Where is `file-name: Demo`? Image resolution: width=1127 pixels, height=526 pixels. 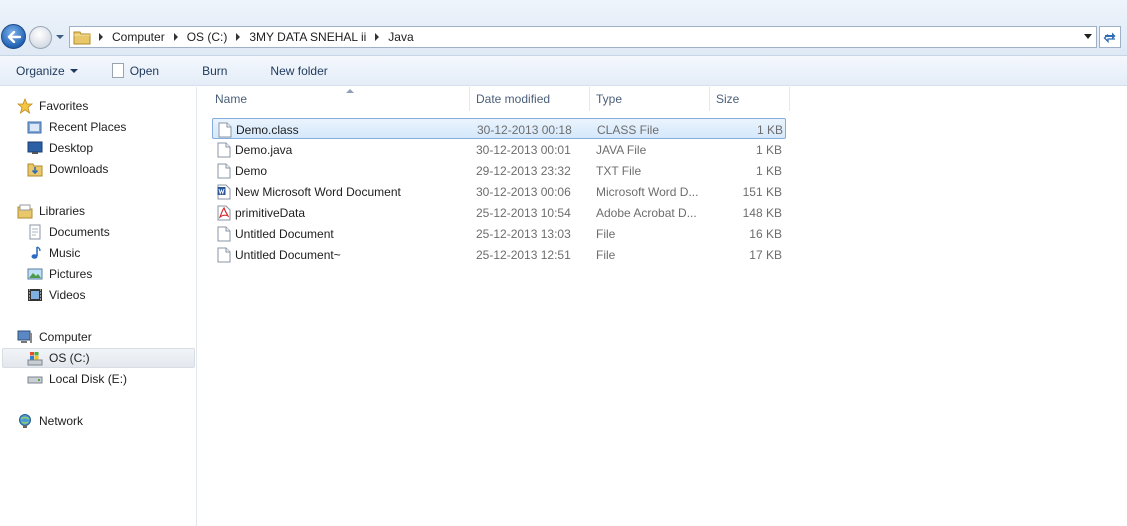
file-name: Demo is located at coordinates (251, 170).